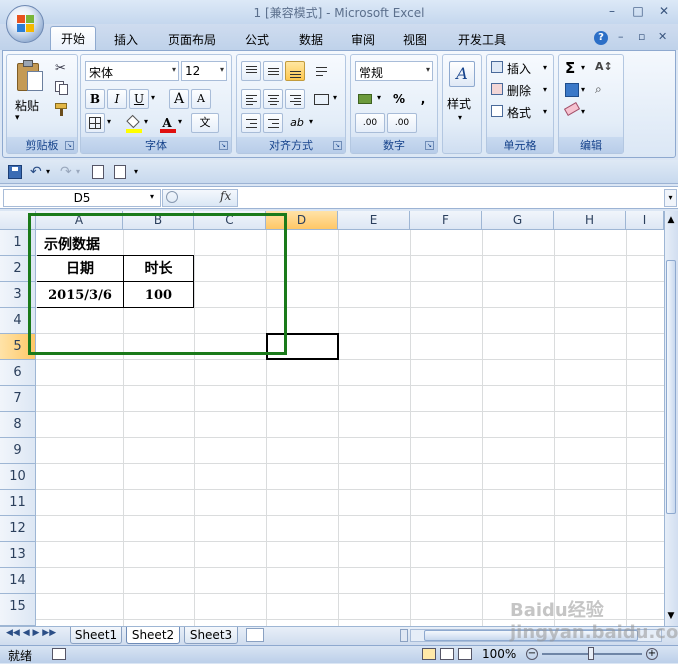 Image resolution: width=678 pixels, height=664 pixels. I want to click on tab-view: 视图, so click(415, 39).